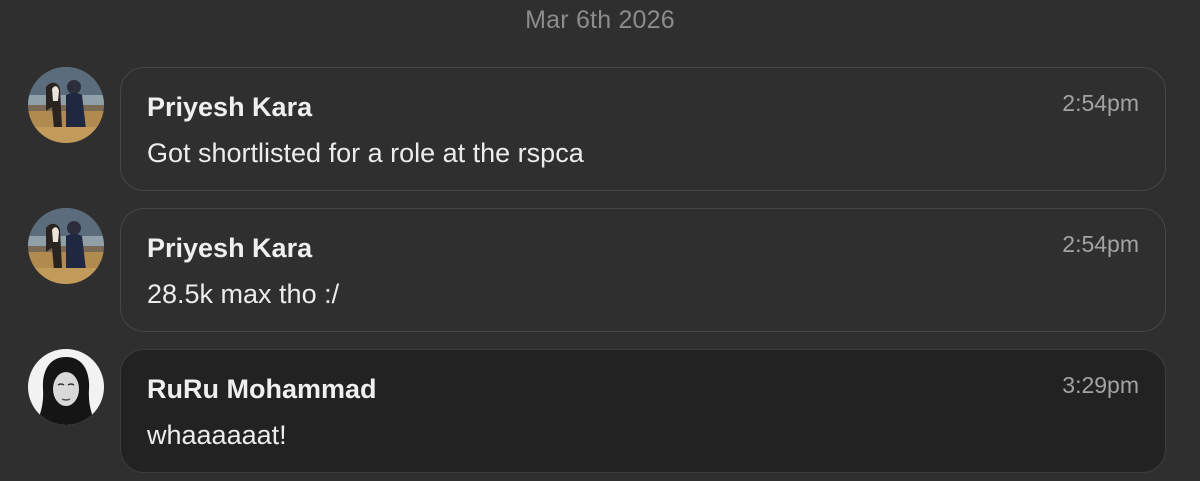  Describe the element at coordinates (1100, 385) in the screenshot. I see `message-timestamp: 3:29pm` at that location.